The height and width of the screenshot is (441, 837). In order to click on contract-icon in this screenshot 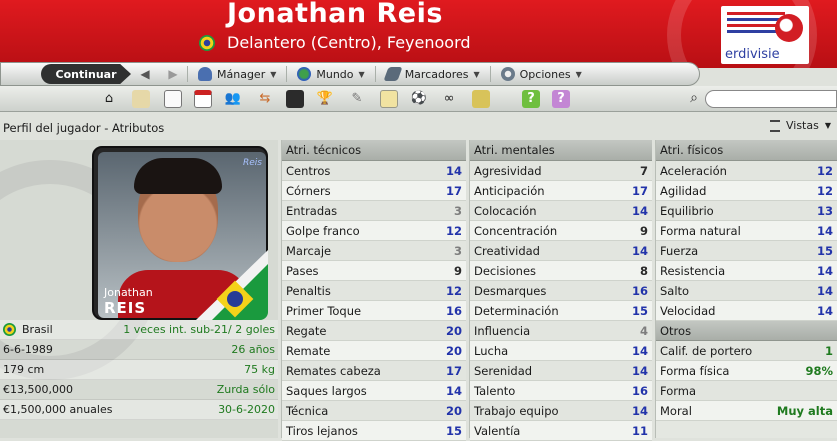, I will do `click(141, 99)`.